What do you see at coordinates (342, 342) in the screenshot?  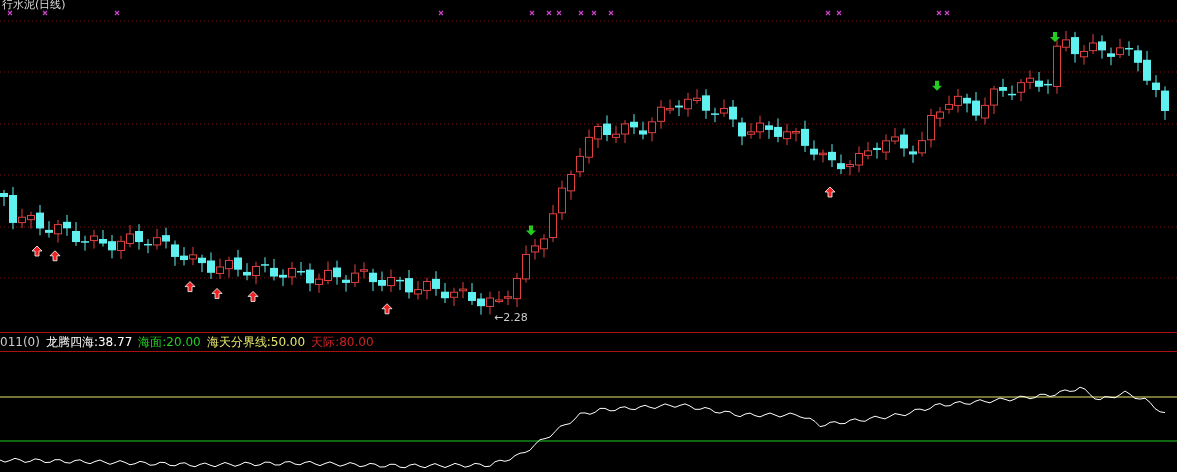 I see `indicator-value: 天际:80.00` at bounding box center [342, 342].